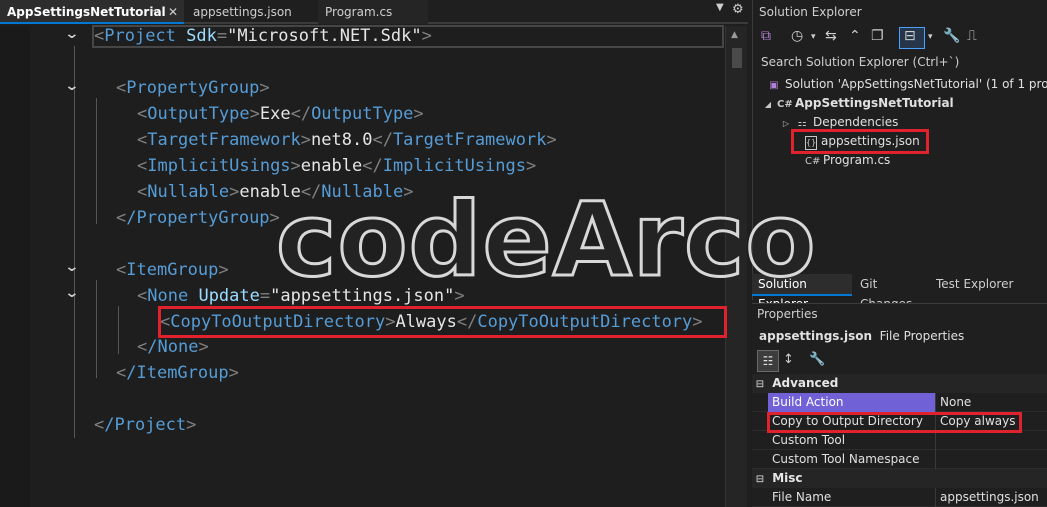 This screenshot has height=507, width=1047. What do you see at coordinates (992, 402) in the screenshot?
I see `property-value: None` at bounding box center [992, 402].